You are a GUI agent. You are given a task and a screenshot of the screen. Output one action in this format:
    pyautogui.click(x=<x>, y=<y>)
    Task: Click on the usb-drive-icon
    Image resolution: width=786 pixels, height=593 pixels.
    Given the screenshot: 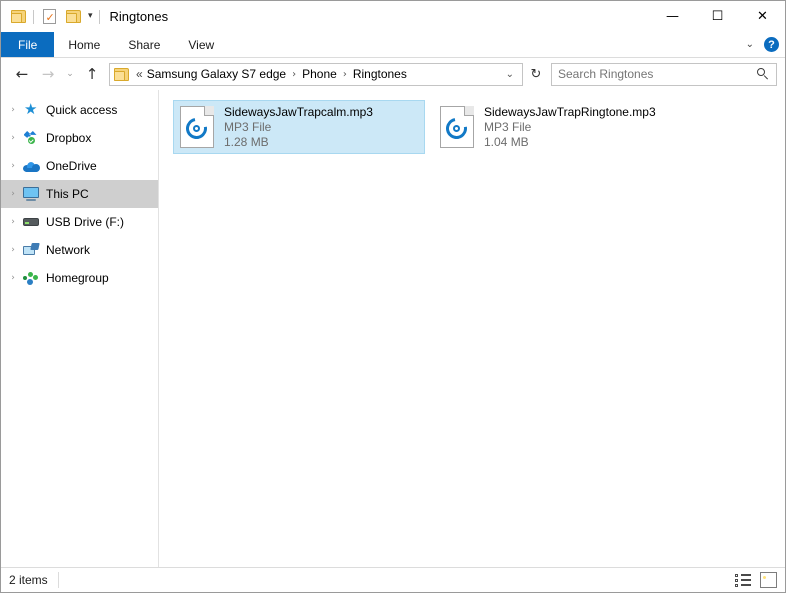 What is the action you would take?
    pyautogui.click(x=31, y=222)
    